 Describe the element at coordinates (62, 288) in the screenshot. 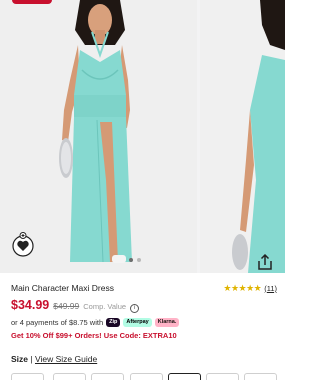

I see `product-title: Main Character Maxi Dress` at that location.